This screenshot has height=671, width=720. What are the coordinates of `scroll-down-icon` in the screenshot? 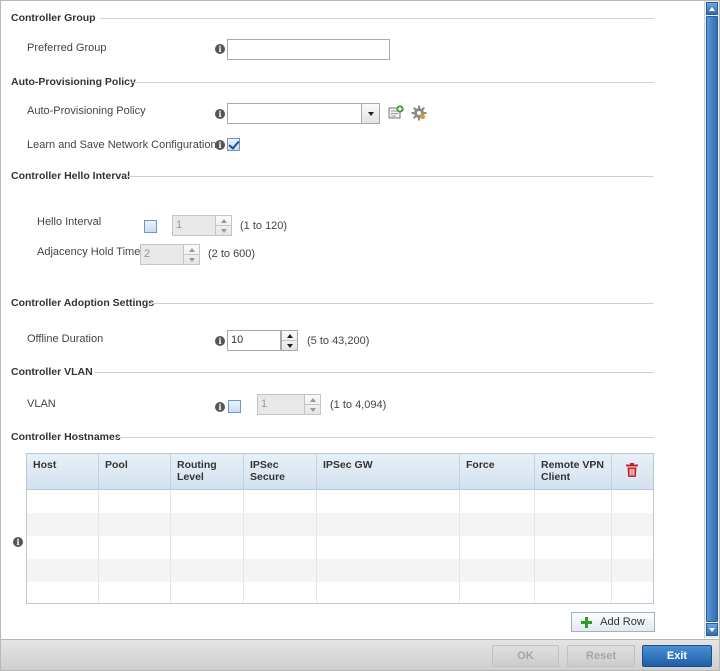 It's located at (712, 629).